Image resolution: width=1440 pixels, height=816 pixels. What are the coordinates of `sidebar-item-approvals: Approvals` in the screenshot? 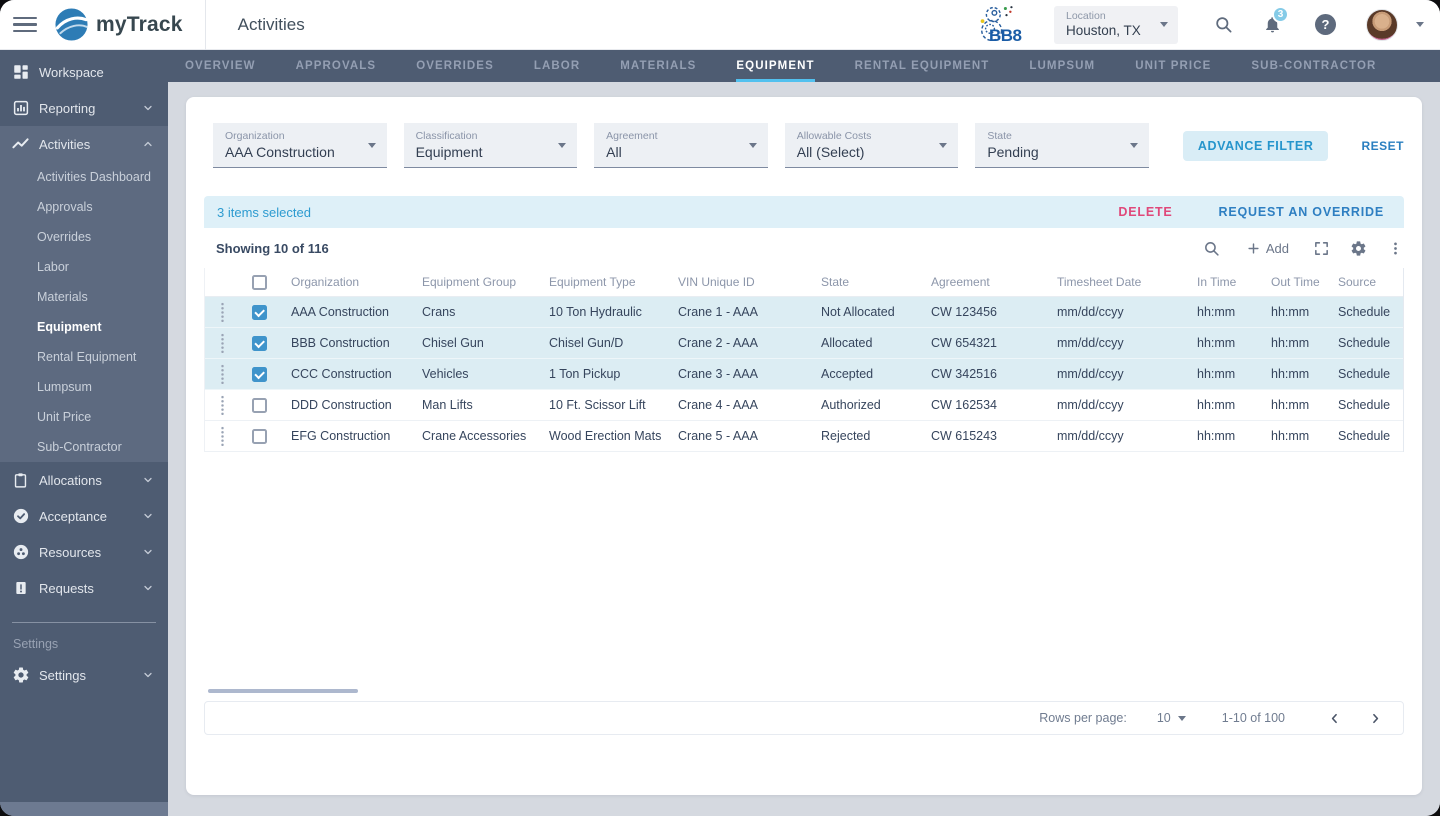 It's located at (84, 207).